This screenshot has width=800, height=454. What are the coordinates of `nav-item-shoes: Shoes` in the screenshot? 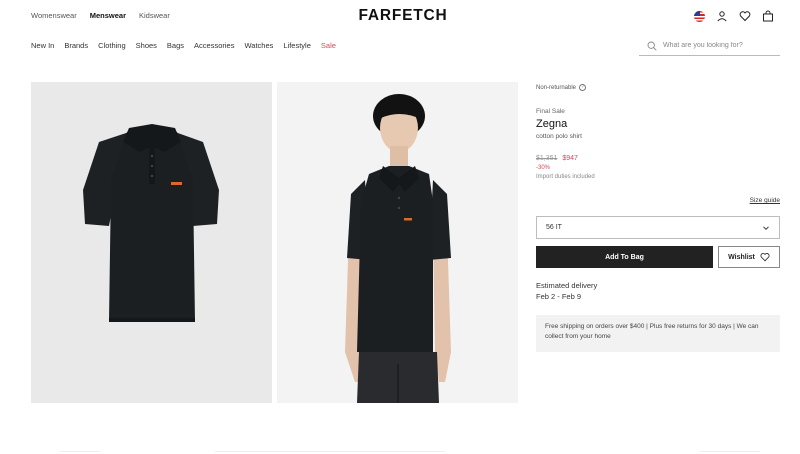 It's located at (146, 45).